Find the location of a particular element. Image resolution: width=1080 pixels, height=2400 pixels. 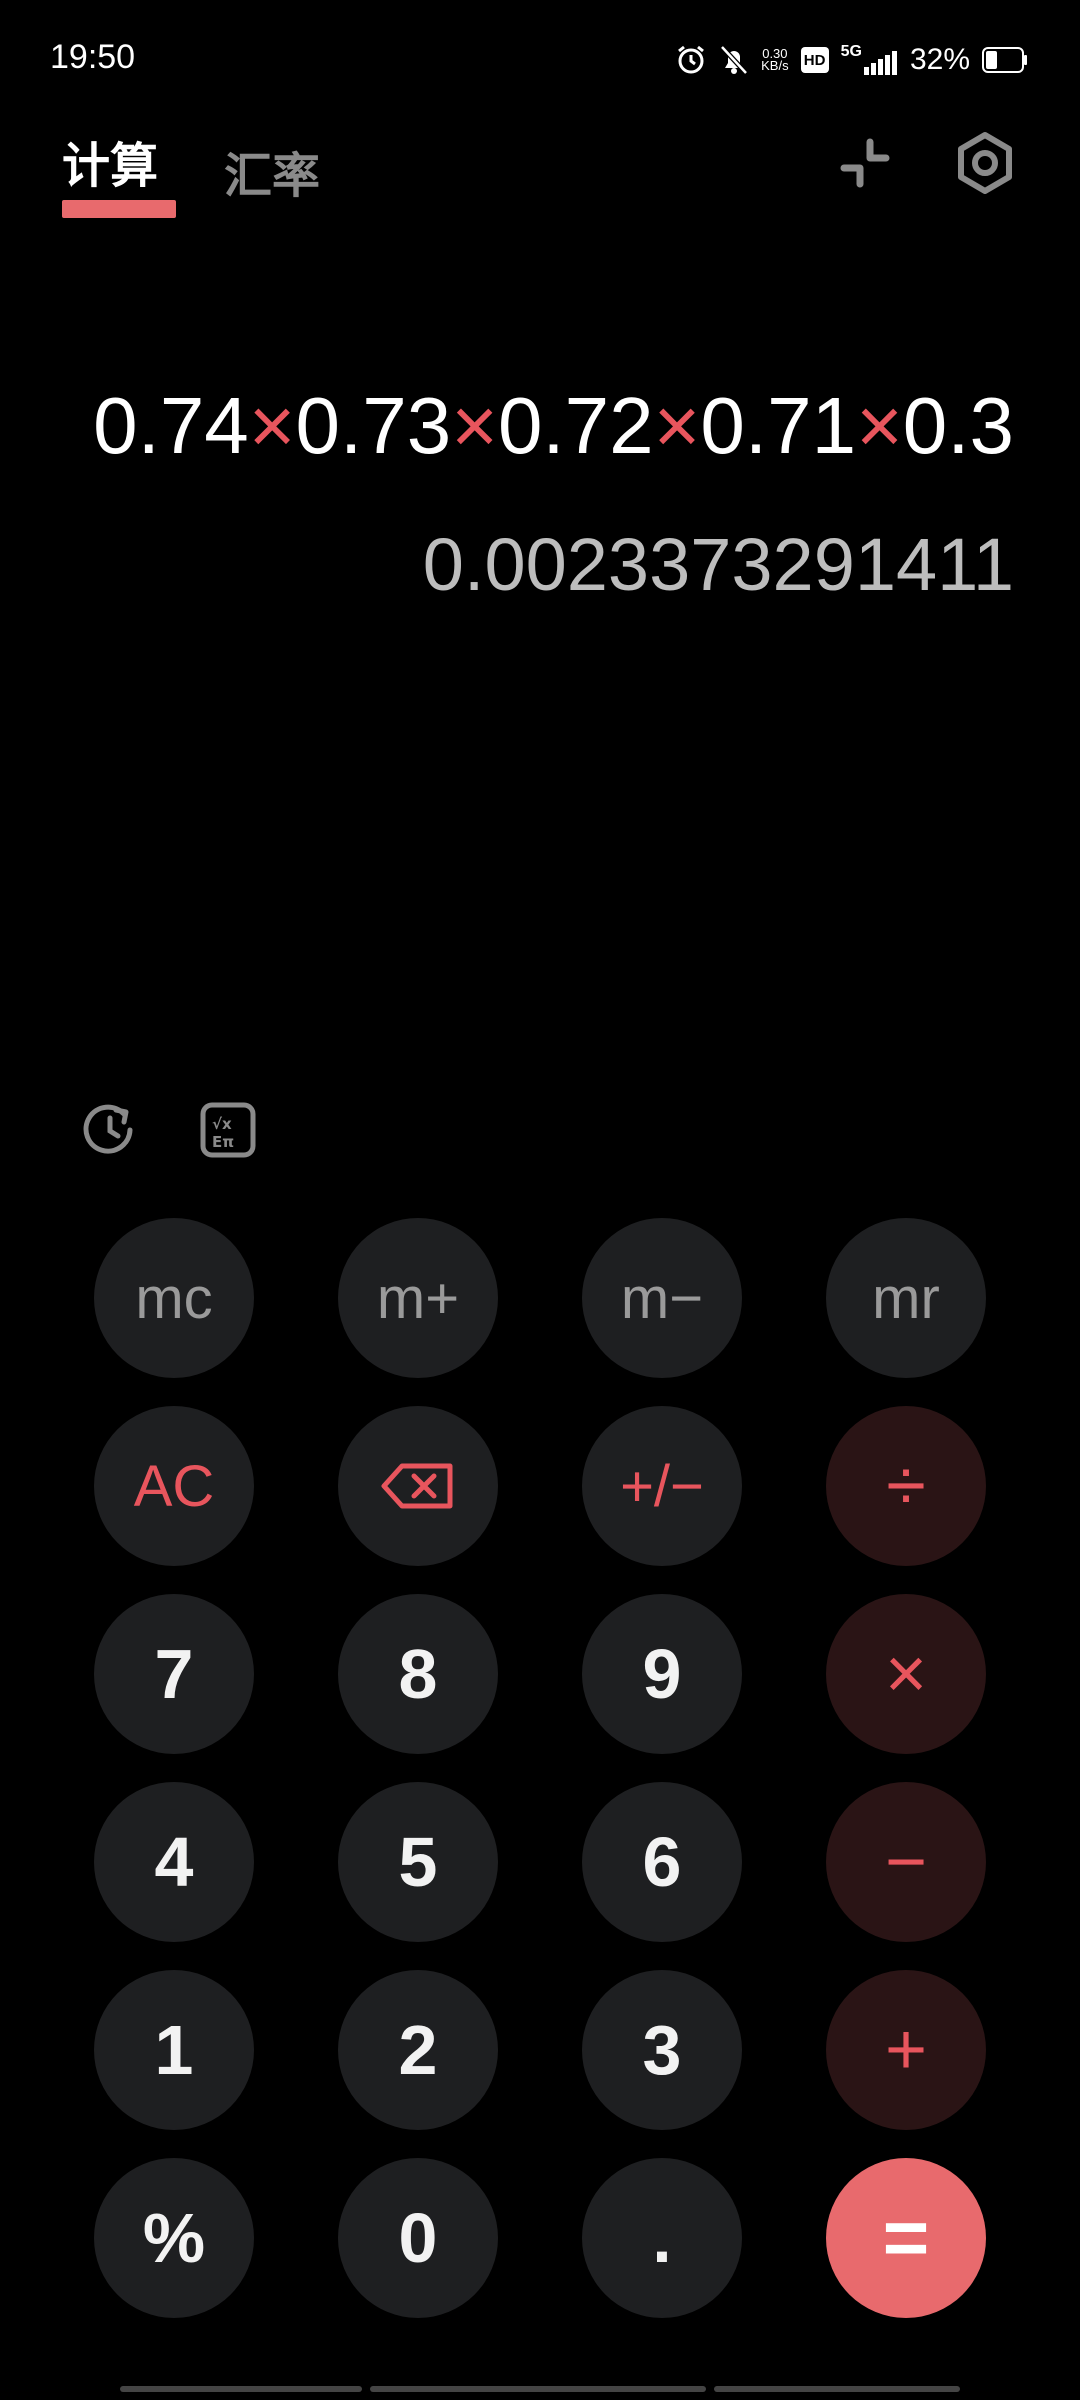

digit-4-label: 4 is located at coordinates (174, 1862).